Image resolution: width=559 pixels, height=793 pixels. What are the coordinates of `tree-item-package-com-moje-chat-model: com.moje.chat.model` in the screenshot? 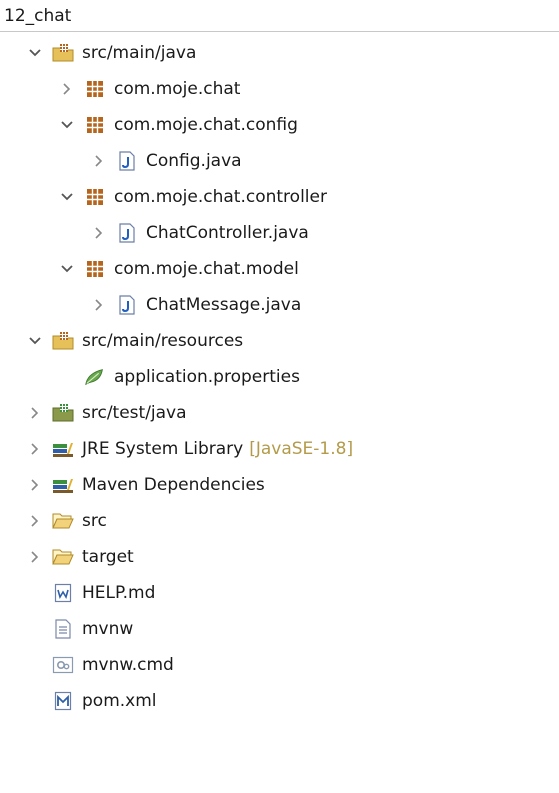 It's located at (178, 269).